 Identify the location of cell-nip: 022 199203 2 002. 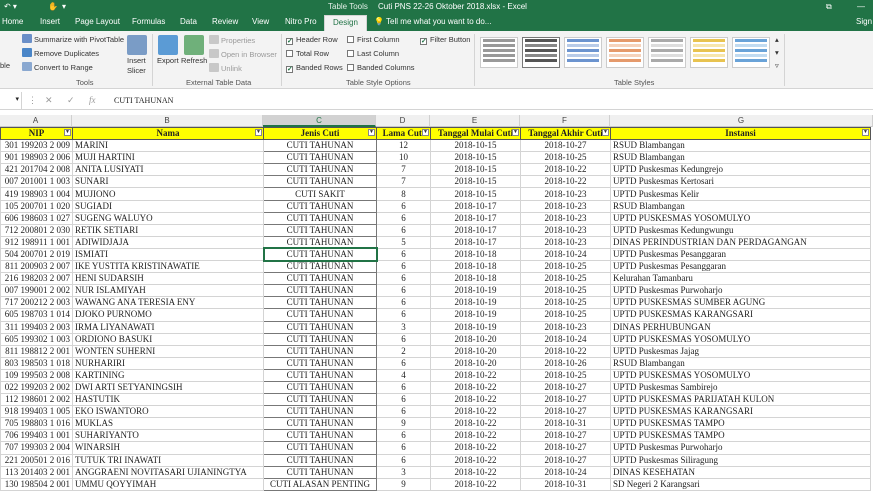
(36, 387).